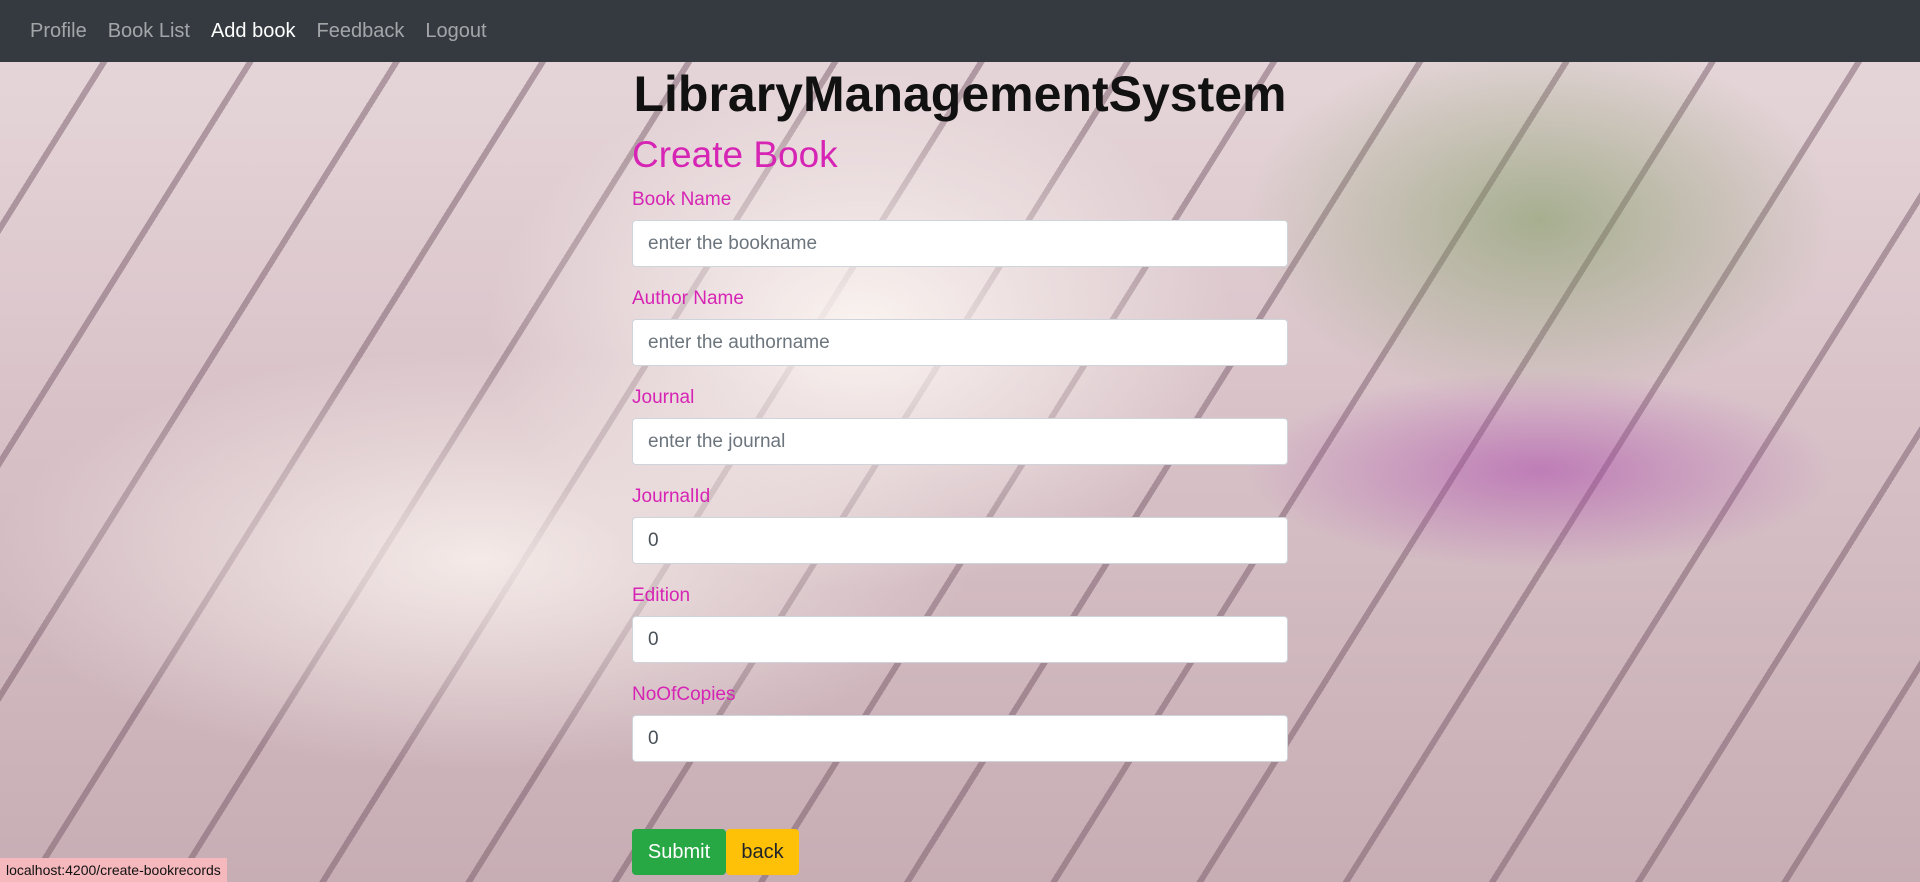 This screenshot has width=1920, height=882. What do you see at coordinates (661, 595) in the screenshot?
I see `edition-label: Edition` at bounding box center [661, 595].